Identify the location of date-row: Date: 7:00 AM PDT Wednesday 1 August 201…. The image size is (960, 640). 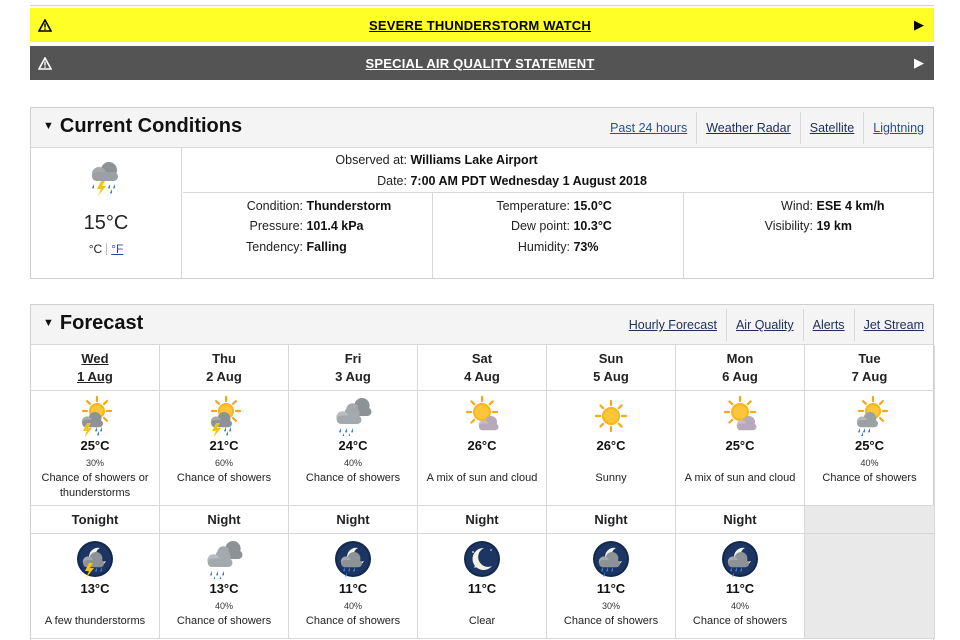
(512, 181).